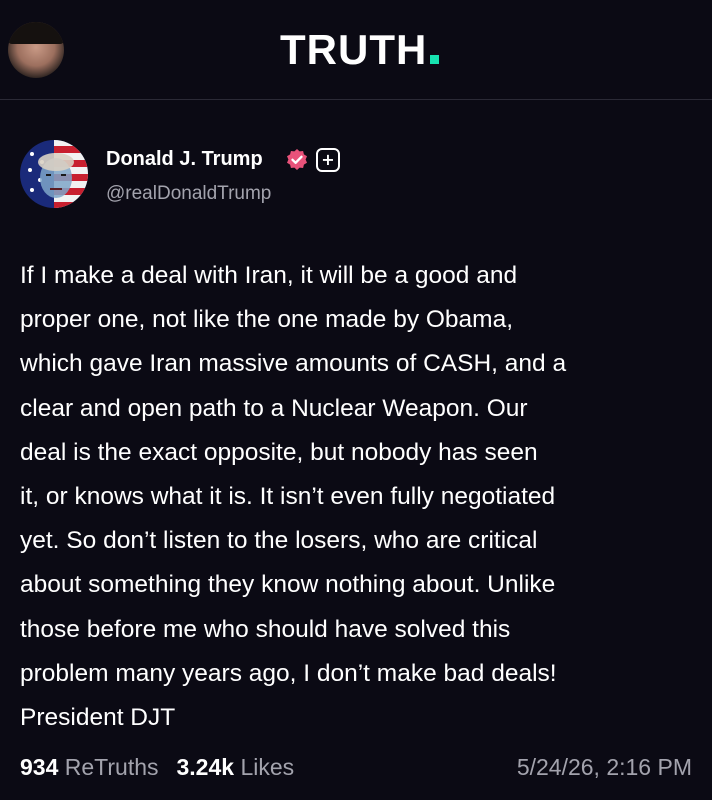  What do you see at coordinates (267, 767) in the screenshot?
I see `likes-label: Likes` at bounding box center [267, 767].